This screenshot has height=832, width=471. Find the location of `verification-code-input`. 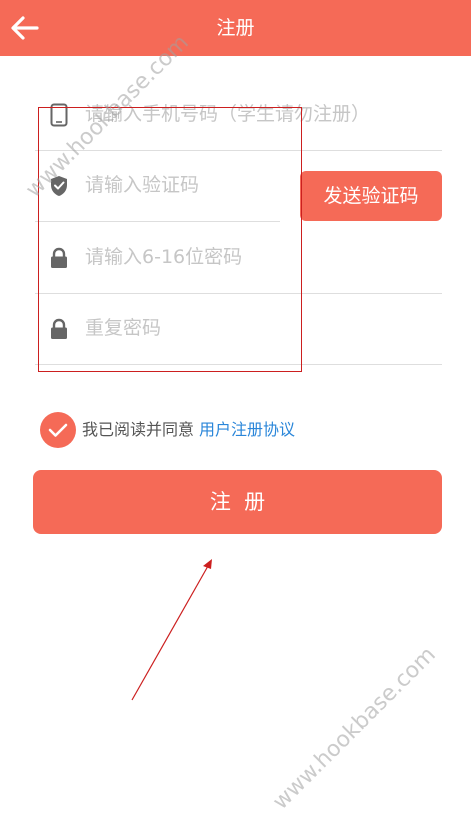

verification-code-input is located at coordinates (180, 185).